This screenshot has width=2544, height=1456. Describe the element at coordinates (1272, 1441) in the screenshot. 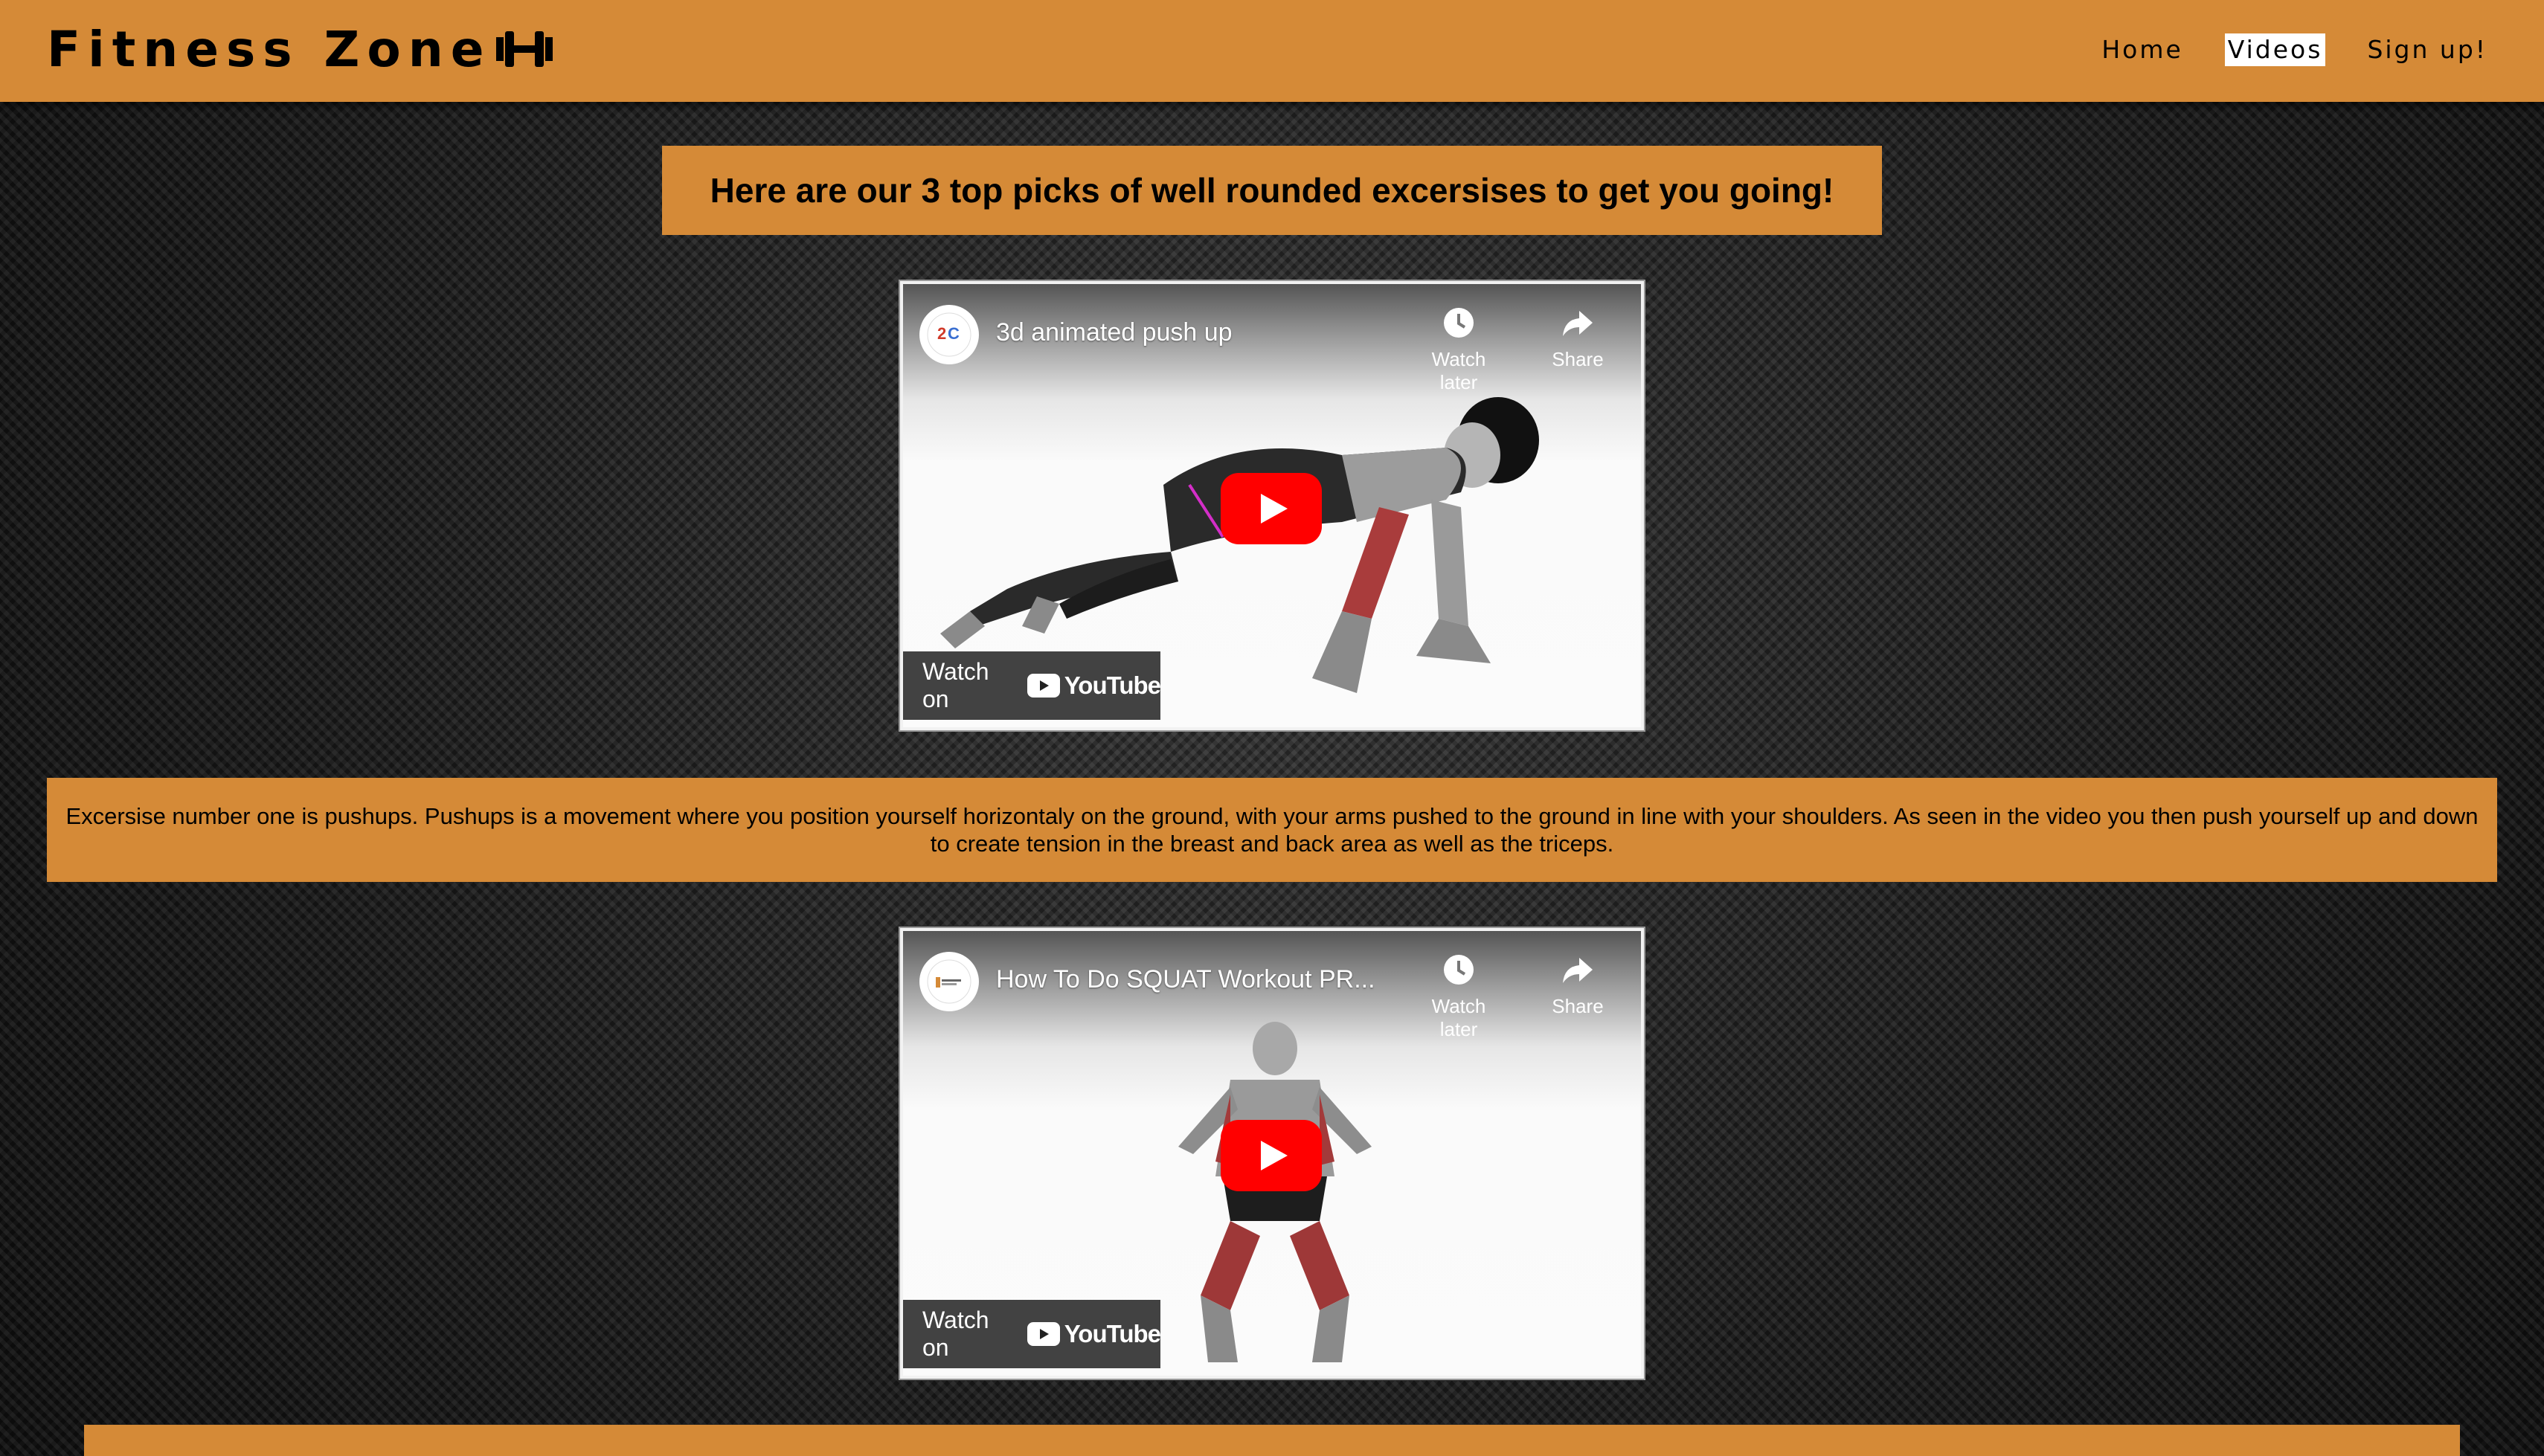

I see `description-box-squat` at that location.